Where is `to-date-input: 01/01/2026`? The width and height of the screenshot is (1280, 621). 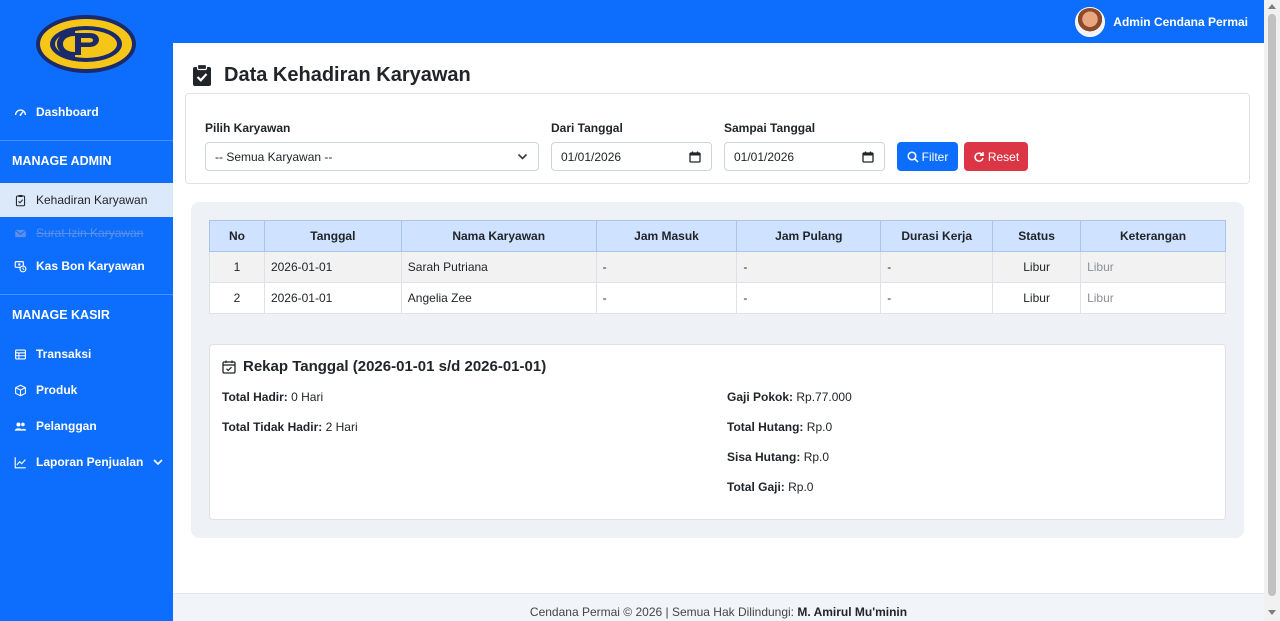
to-date-input: 01/01/2026 is located at coordinates (804, 156).